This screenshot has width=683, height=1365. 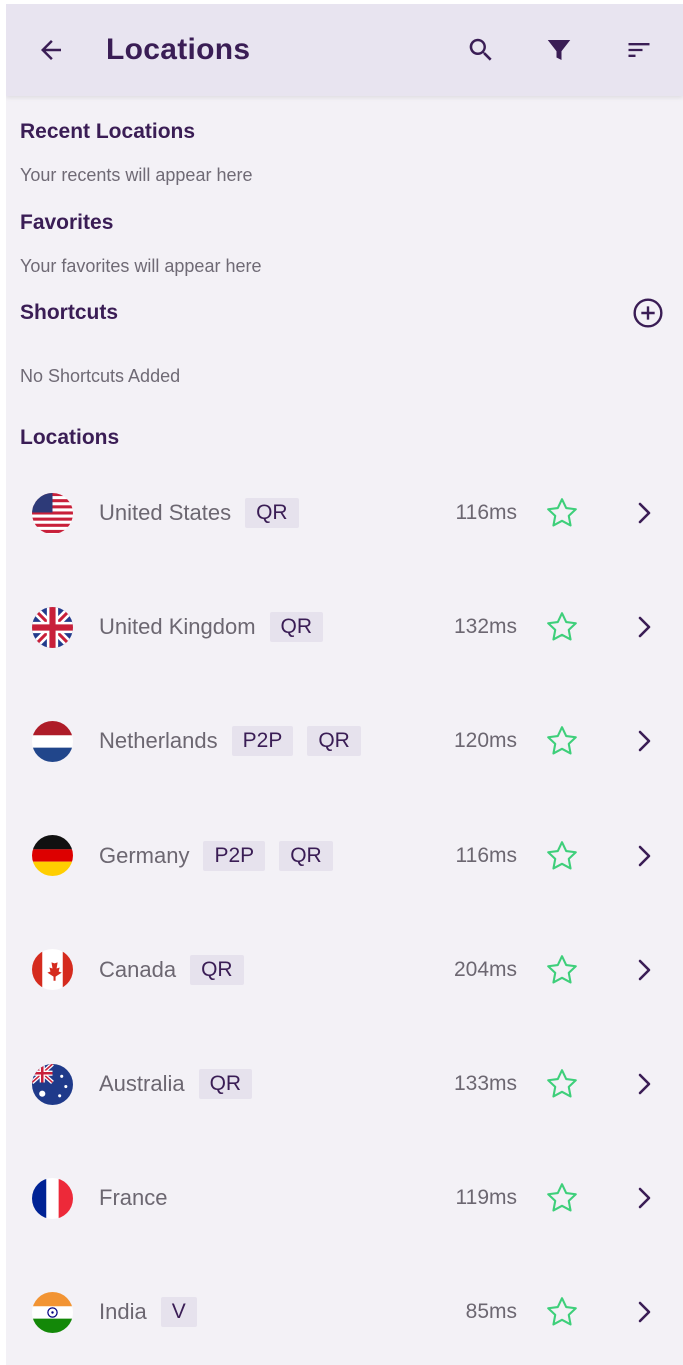 I want to click on location-row: Netherlands P2P QR 120ms, so click(x=344, y=741).